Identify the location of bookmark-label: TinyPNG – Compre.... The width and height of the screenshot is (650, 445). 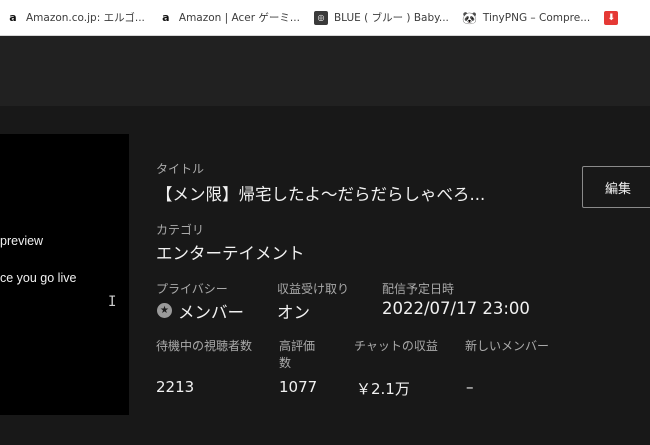
(536, 17).